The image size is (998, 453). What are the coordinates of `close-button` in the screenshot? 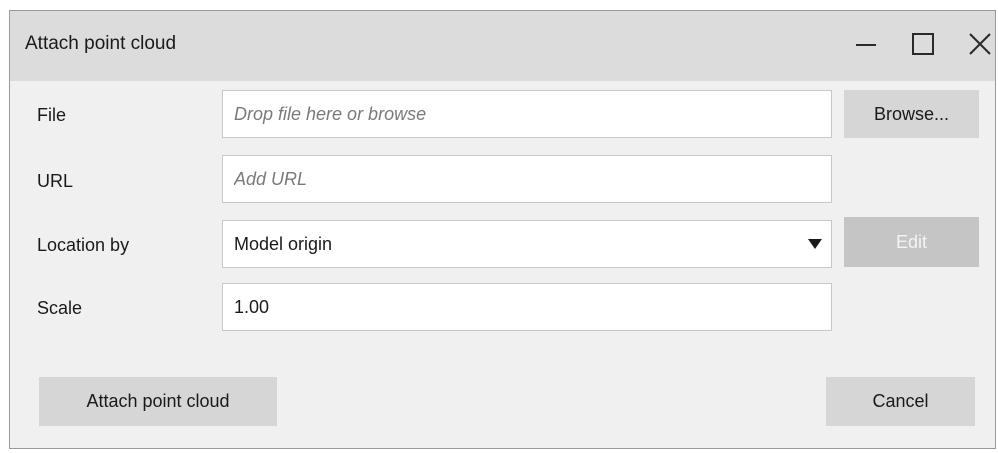 It's located at (979, 44).